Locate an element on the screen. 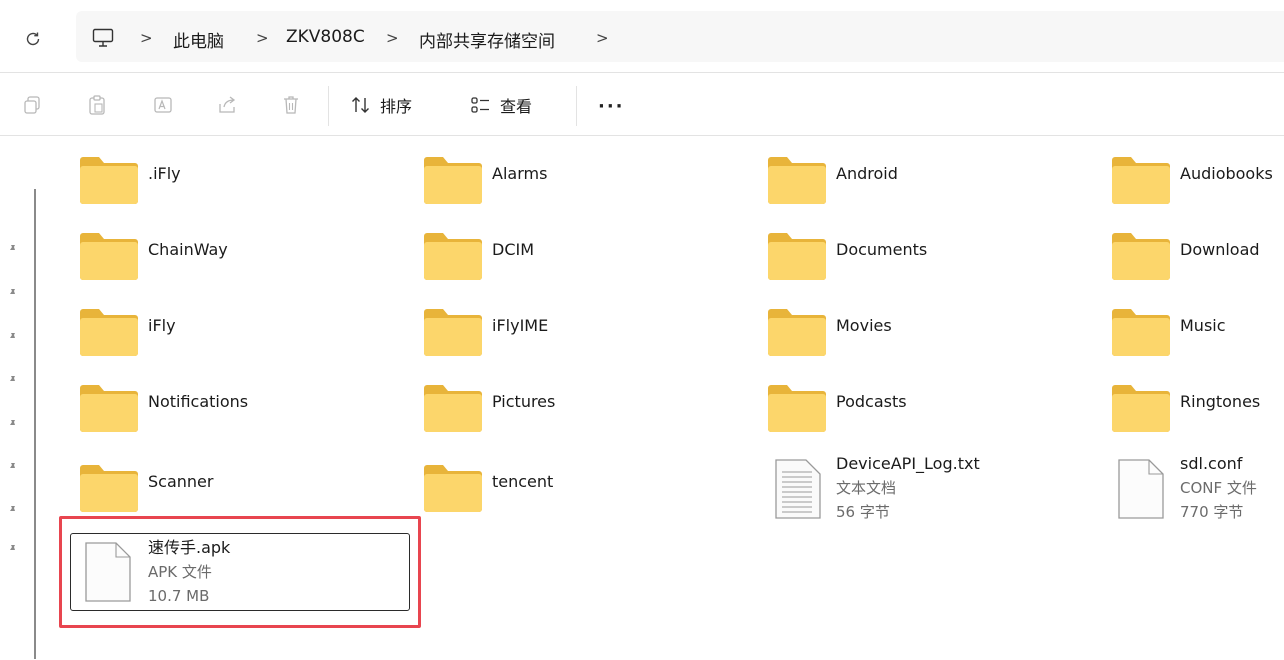 This screenshot has width=1284, height=660. view-label: 查看 is located at coordinates (516, 106).